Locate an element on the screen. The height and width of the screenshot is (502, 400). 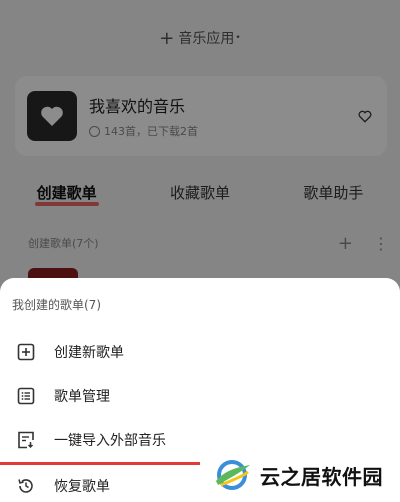
manage-playlist-item: 歌单管理 is located at coordinates (200, 396).